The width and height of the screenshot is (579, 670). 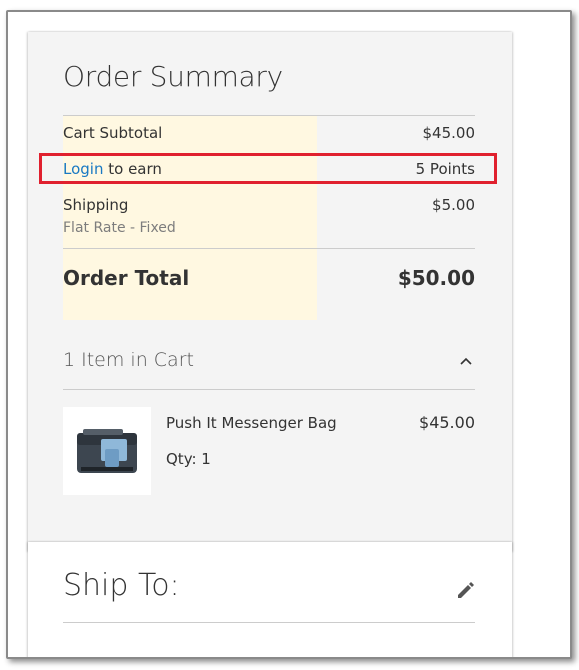 I want to click on product-price: $45.00, so click(x=447, y=422).